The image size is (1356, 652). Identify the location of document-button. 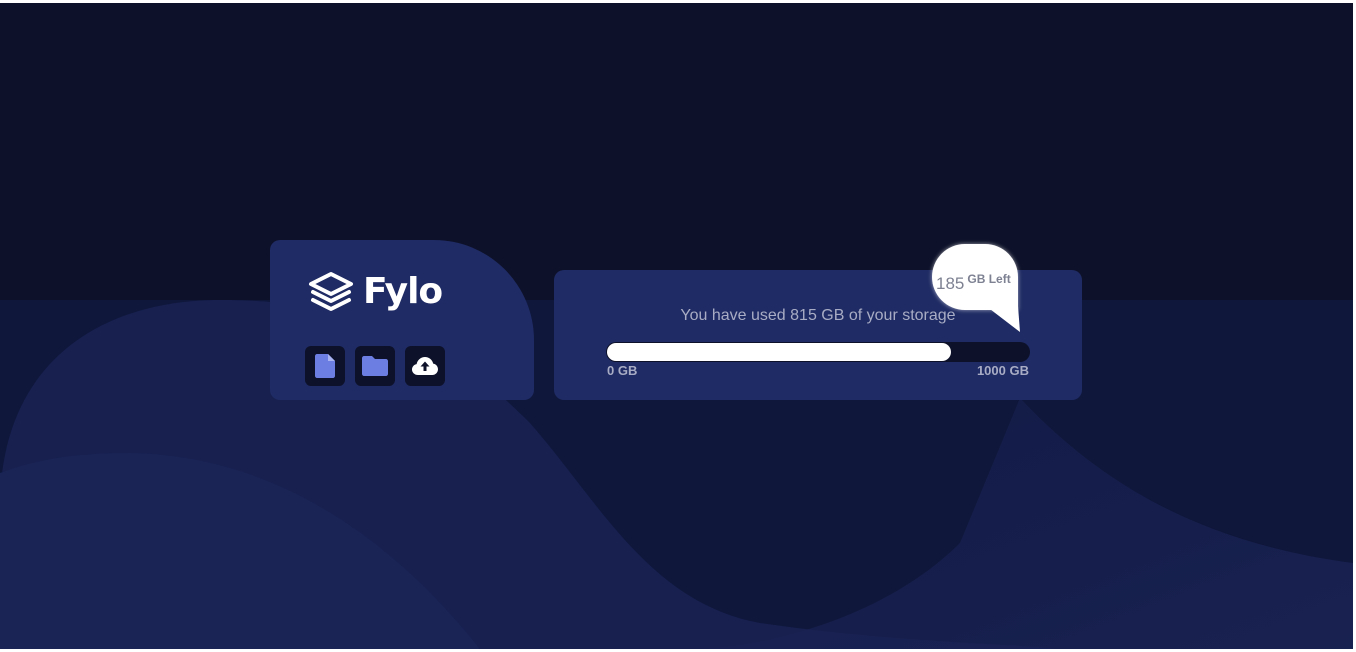
(325, 366).